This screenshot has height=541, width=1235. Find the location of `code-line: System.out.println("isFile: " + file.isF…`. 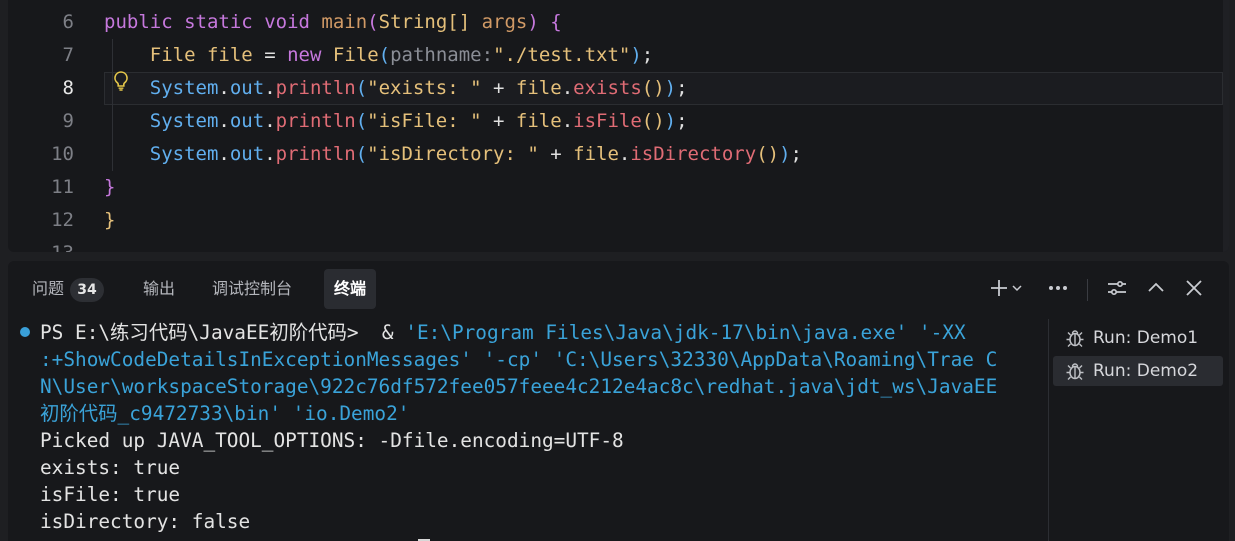

code-line: System.out.println("isFile: " + file.isF… is located at coordinates (418, 121).